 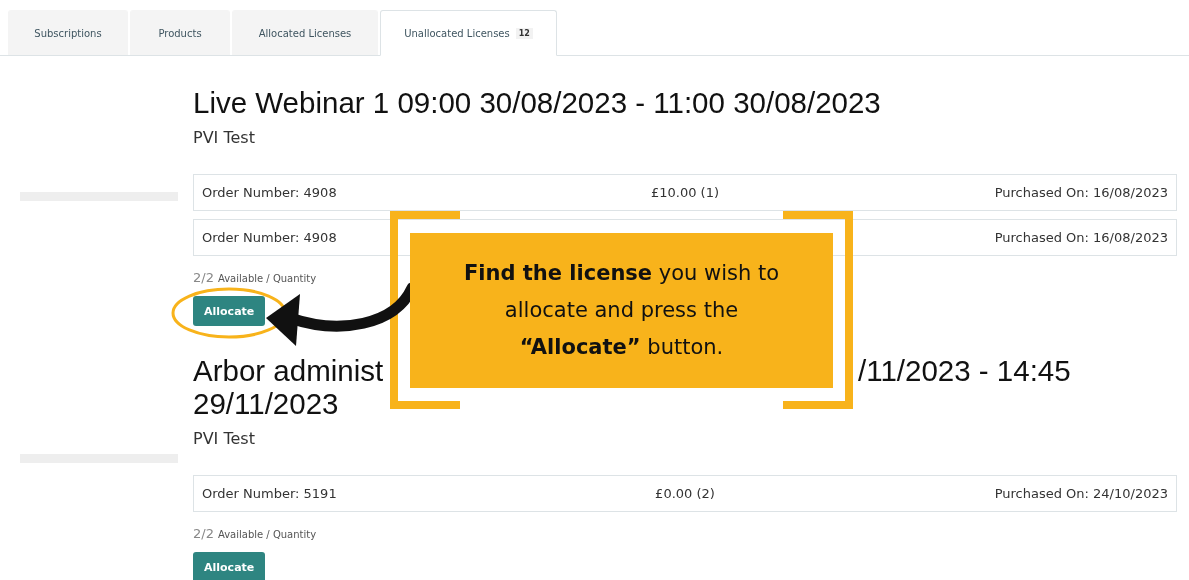 I want to click on tab: Products, so click(x=180, y=32).